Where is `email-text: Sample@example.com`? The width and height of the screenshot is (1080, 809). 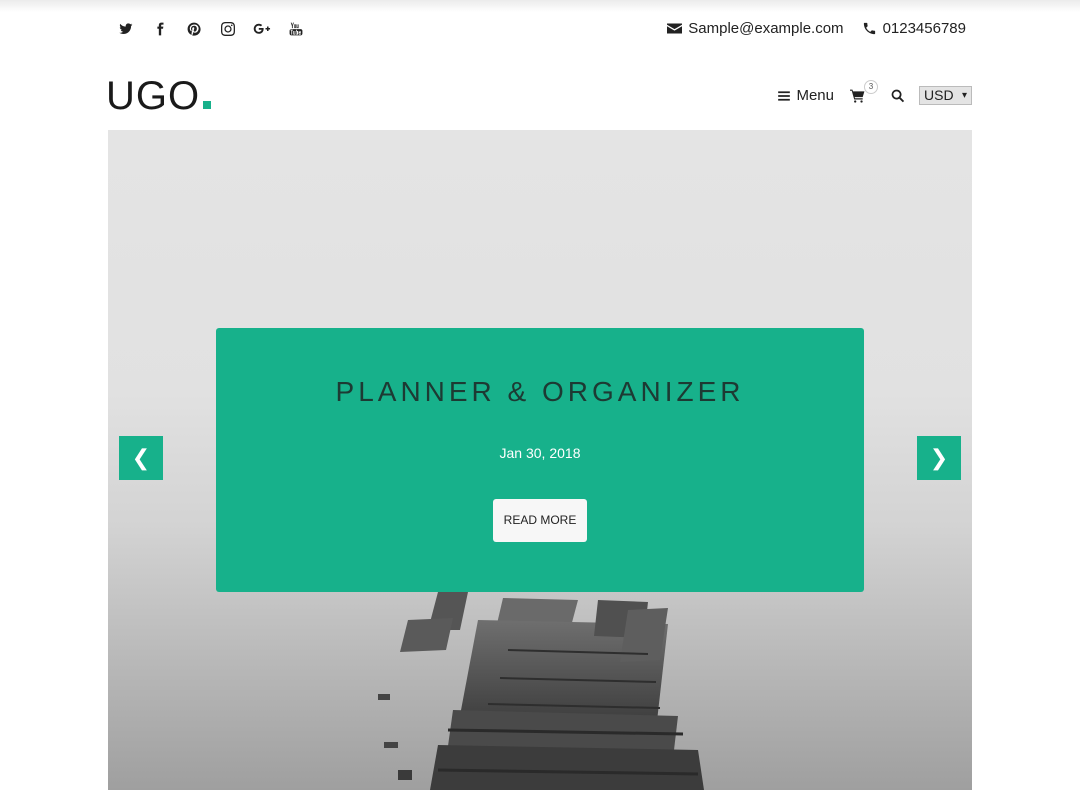 email-text: Sample@example.com is located at coordinates (766, 28).